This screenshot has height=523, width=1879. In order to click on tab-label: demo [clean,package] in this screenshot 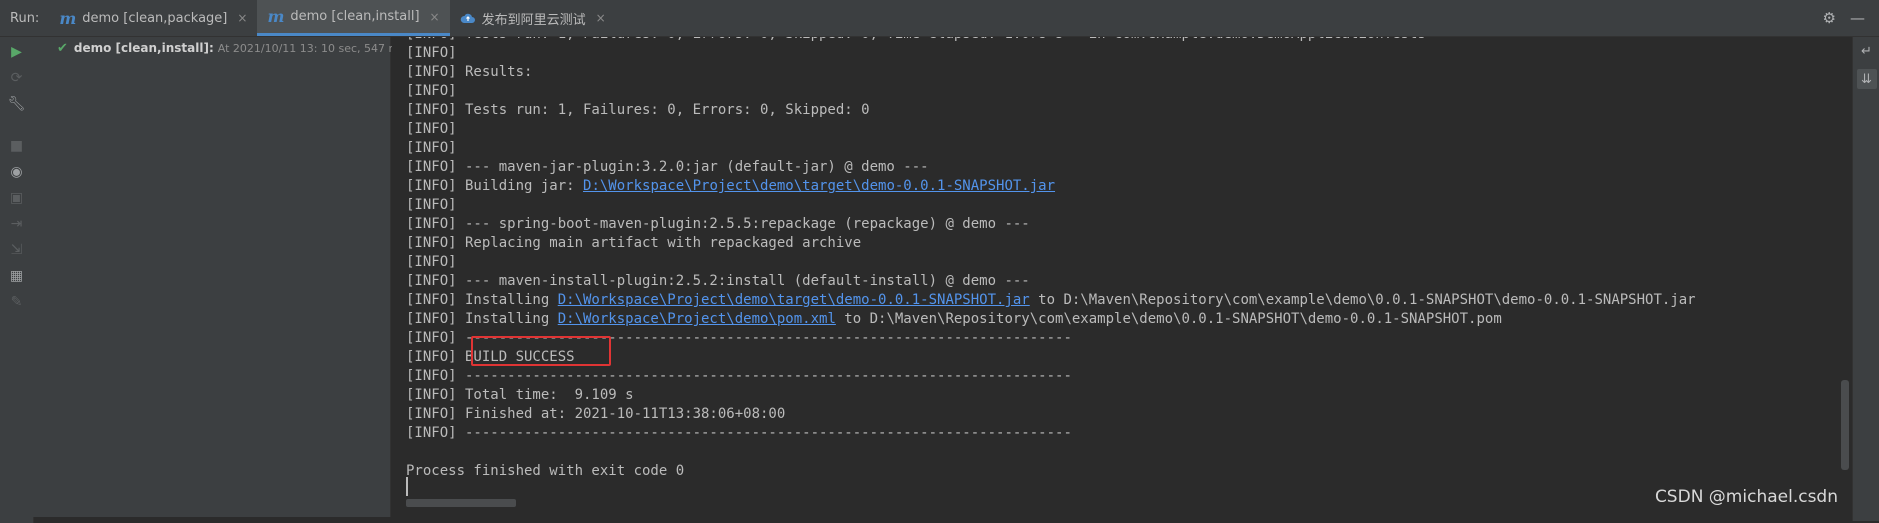, I will do `click(155, 18)`.